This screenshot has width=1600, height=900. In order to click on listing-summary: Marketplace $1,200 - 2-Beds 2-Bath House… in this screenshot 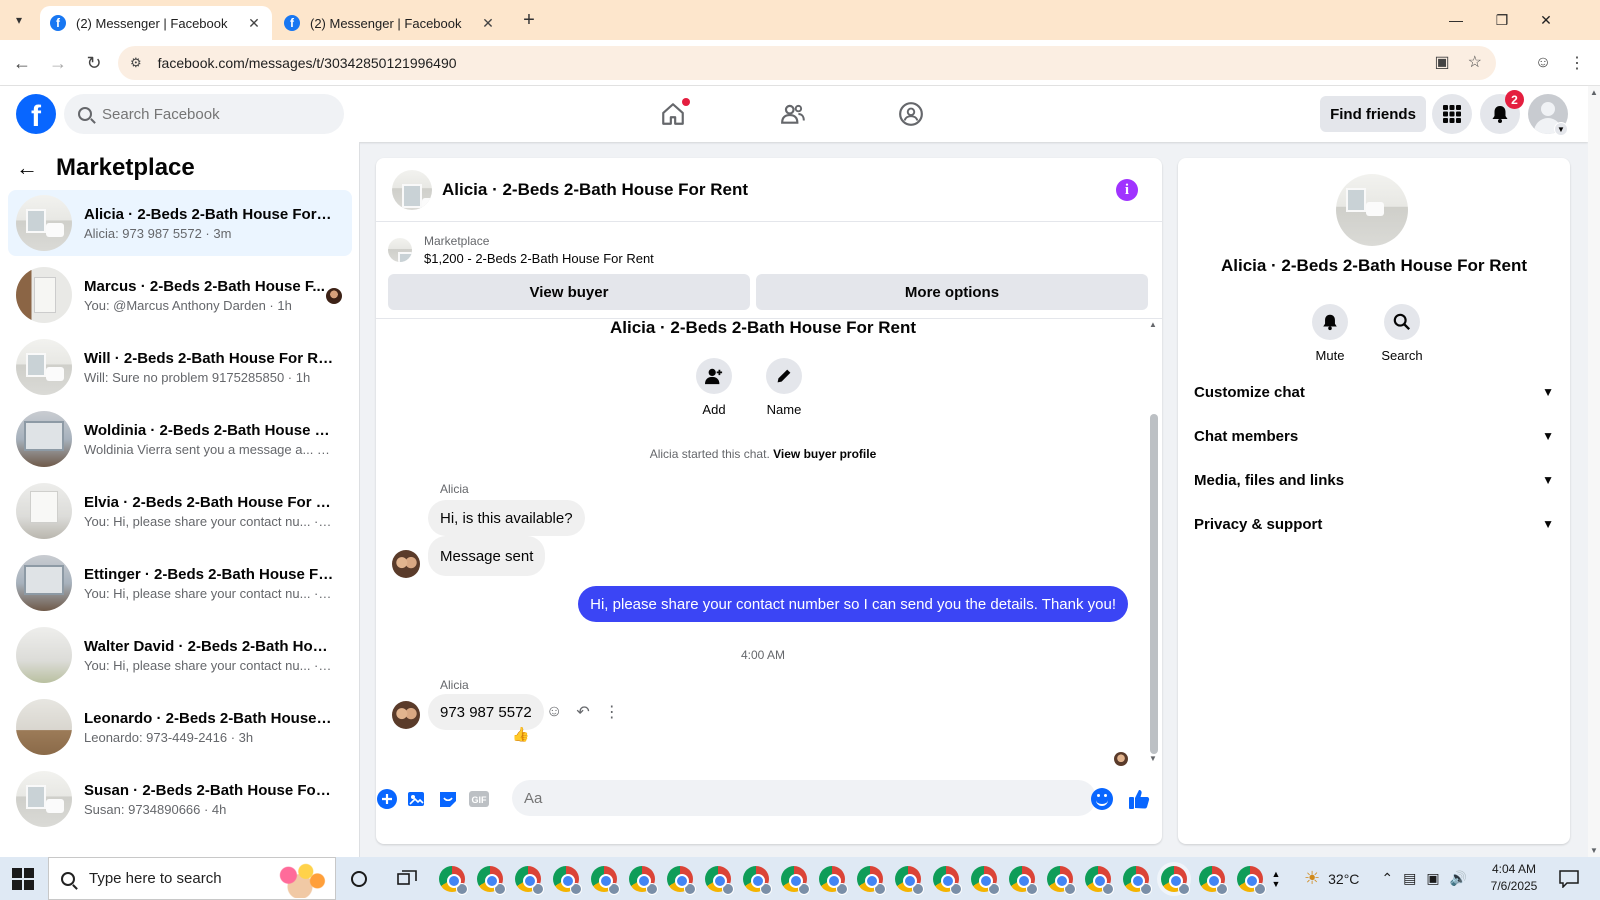, I will do `click(521, 250)`.